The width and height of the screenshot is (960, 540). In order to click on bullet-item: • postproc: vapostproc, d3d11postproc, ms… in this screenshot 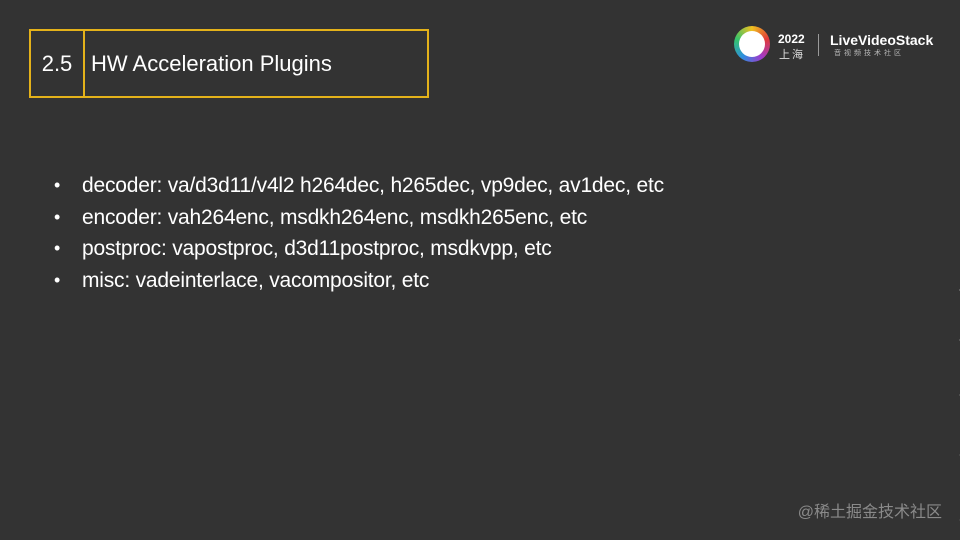, I will do `click(359, 249)`.